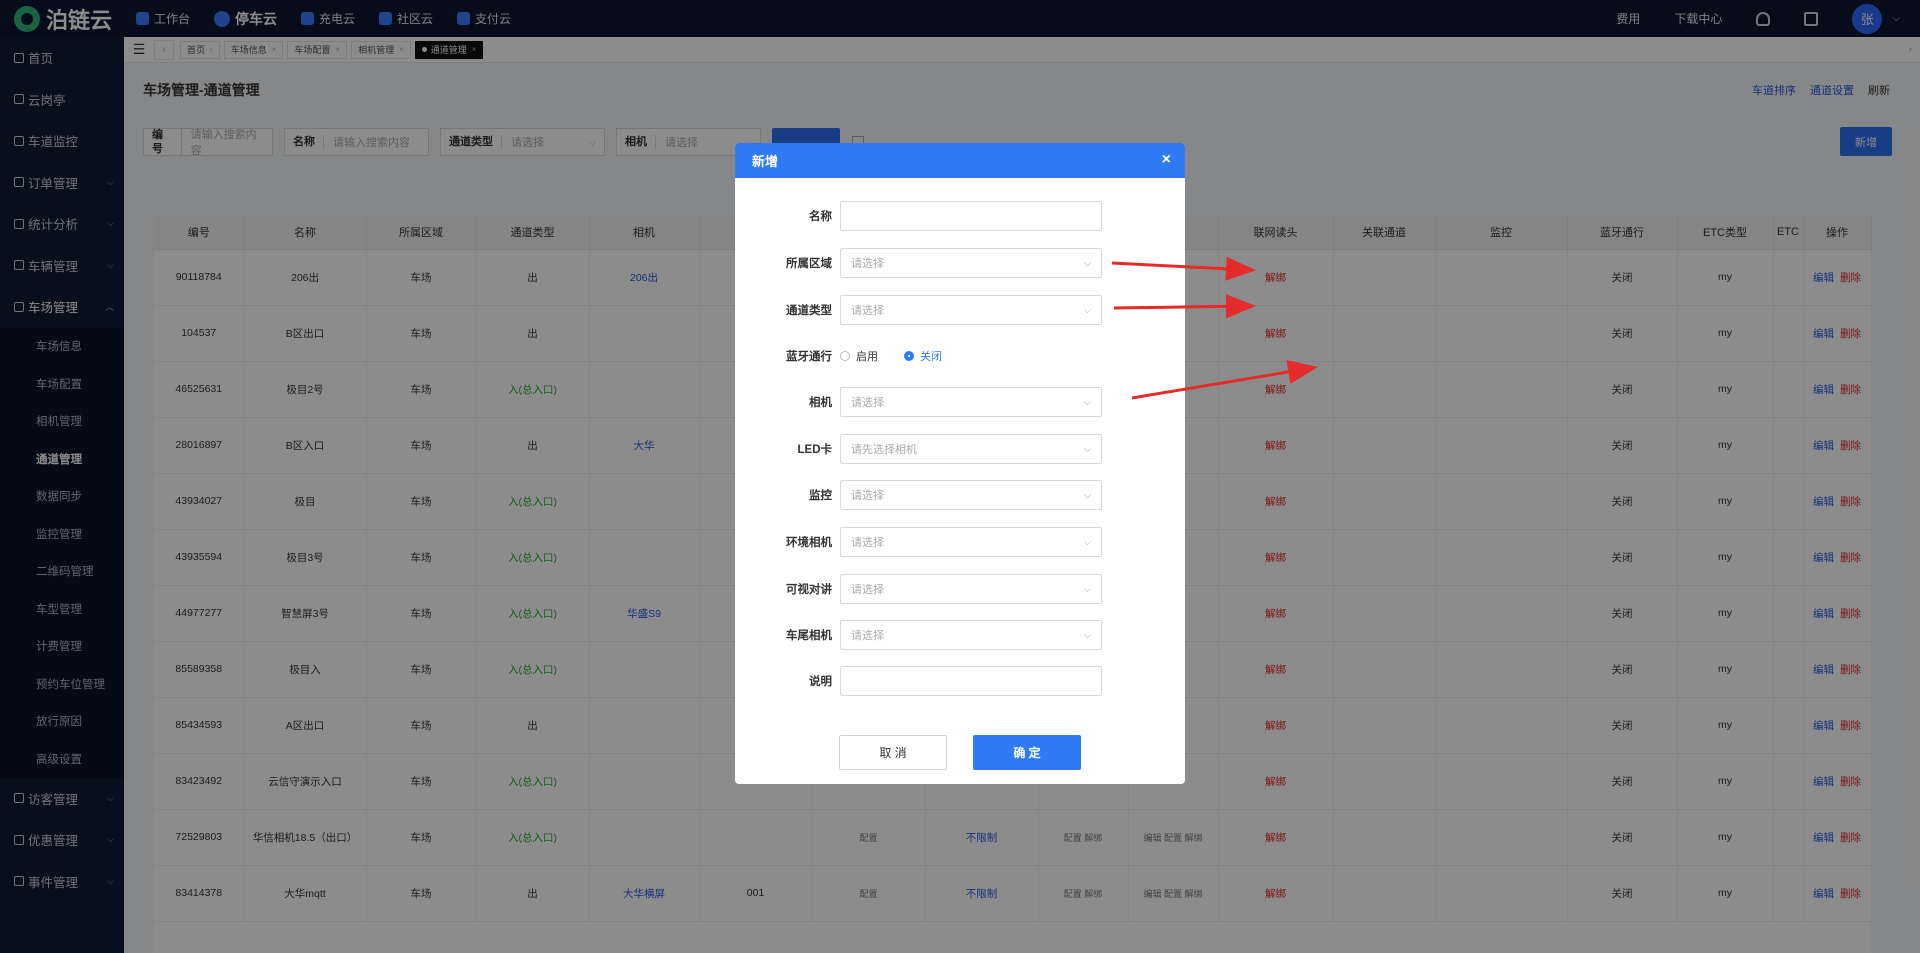  Describe the element at coordinates (1166, 160) in the screenshot. I see `close-icon: ×` at that location.